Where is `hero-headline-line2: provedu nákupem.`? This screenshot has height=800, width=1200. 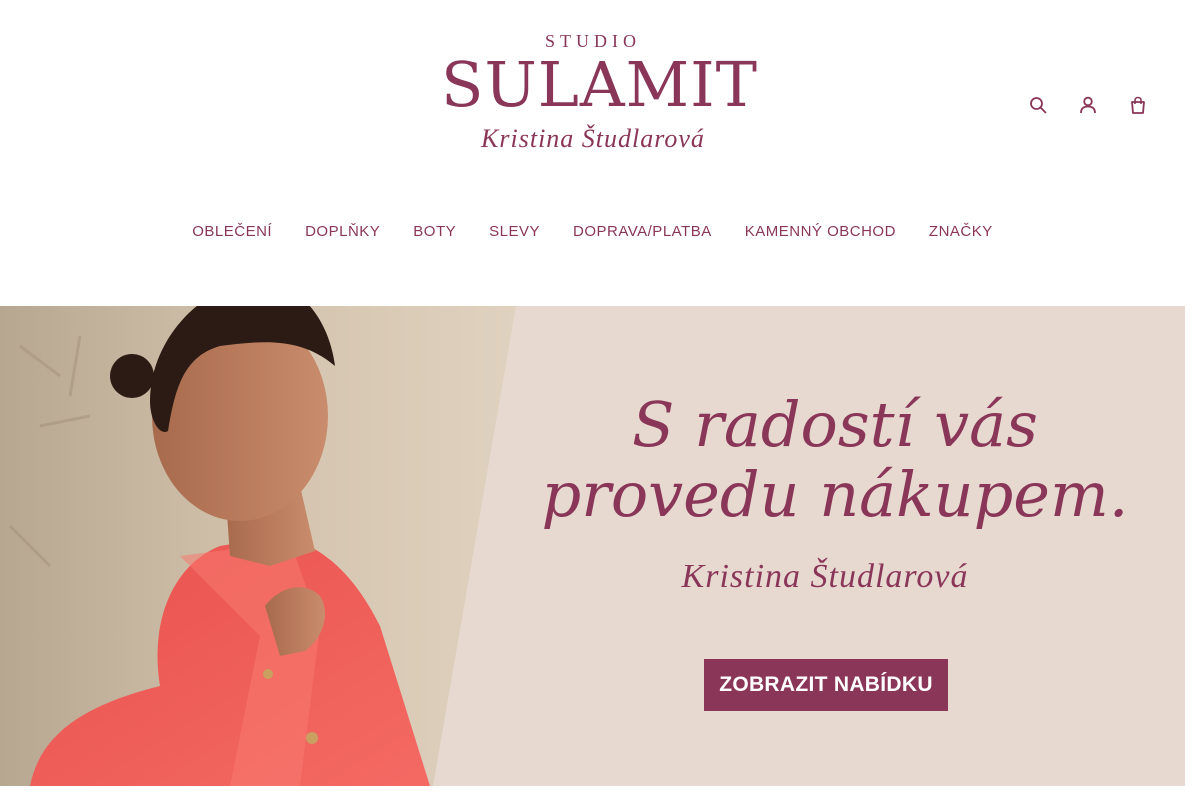 hero-headline-line2: provedu nákupem. is located at coordinates (835, 494).